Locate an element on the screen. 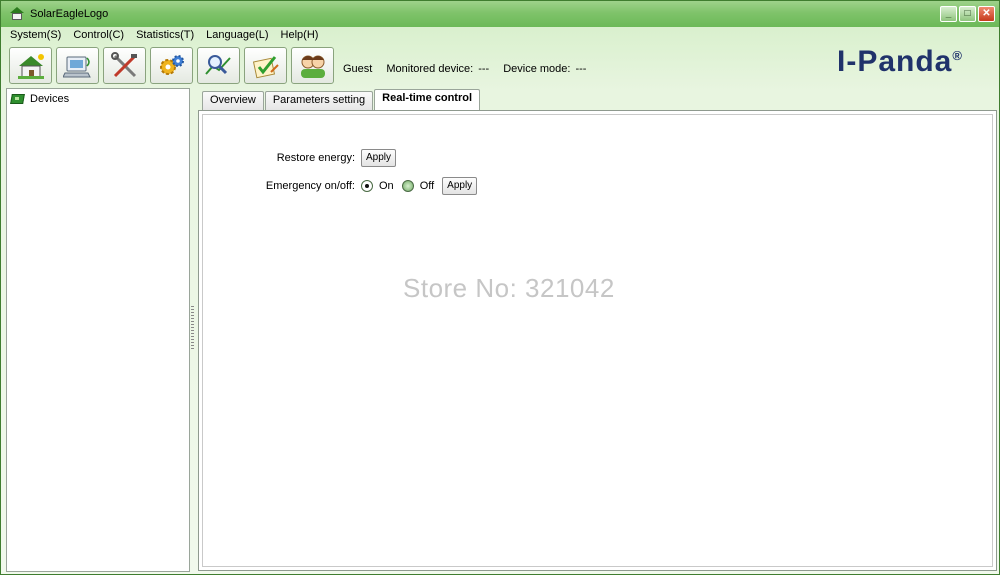  settings-gears-button is located at coordinates (171, 65).